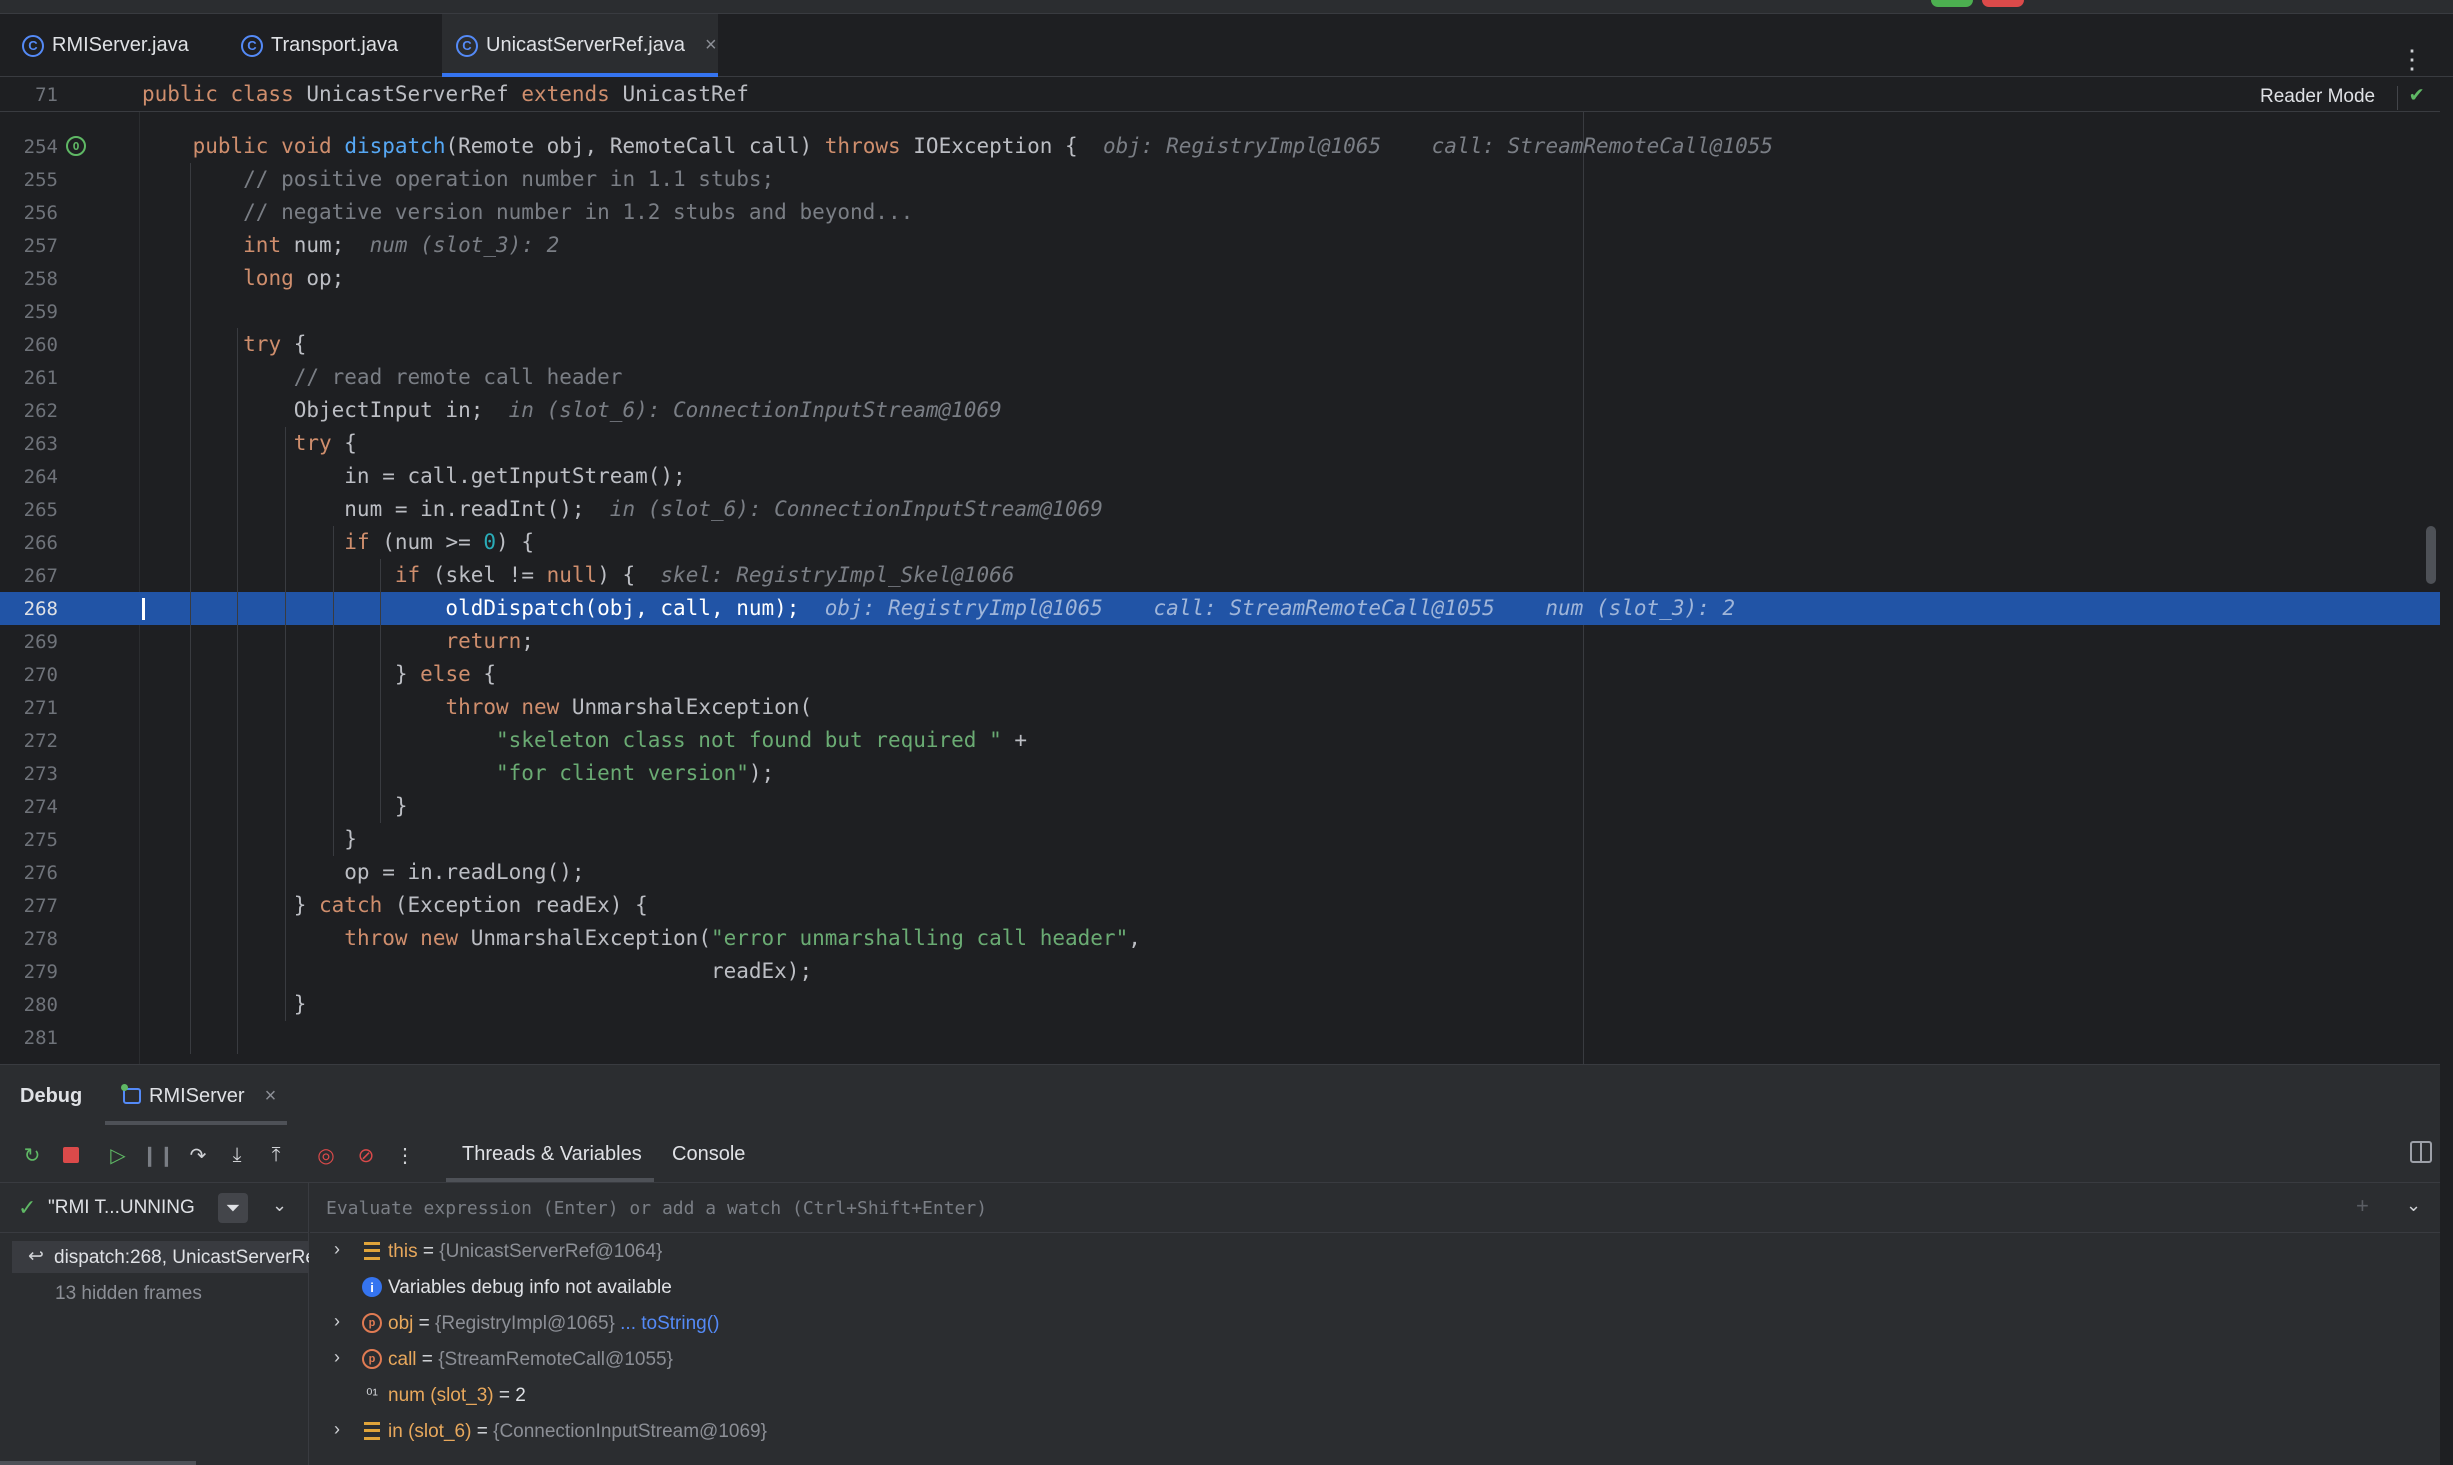 Image resolution: width=2453 pixels, height=1465 pixels. I want to click on tostring-link: ... toString(), so click(669, 1323).